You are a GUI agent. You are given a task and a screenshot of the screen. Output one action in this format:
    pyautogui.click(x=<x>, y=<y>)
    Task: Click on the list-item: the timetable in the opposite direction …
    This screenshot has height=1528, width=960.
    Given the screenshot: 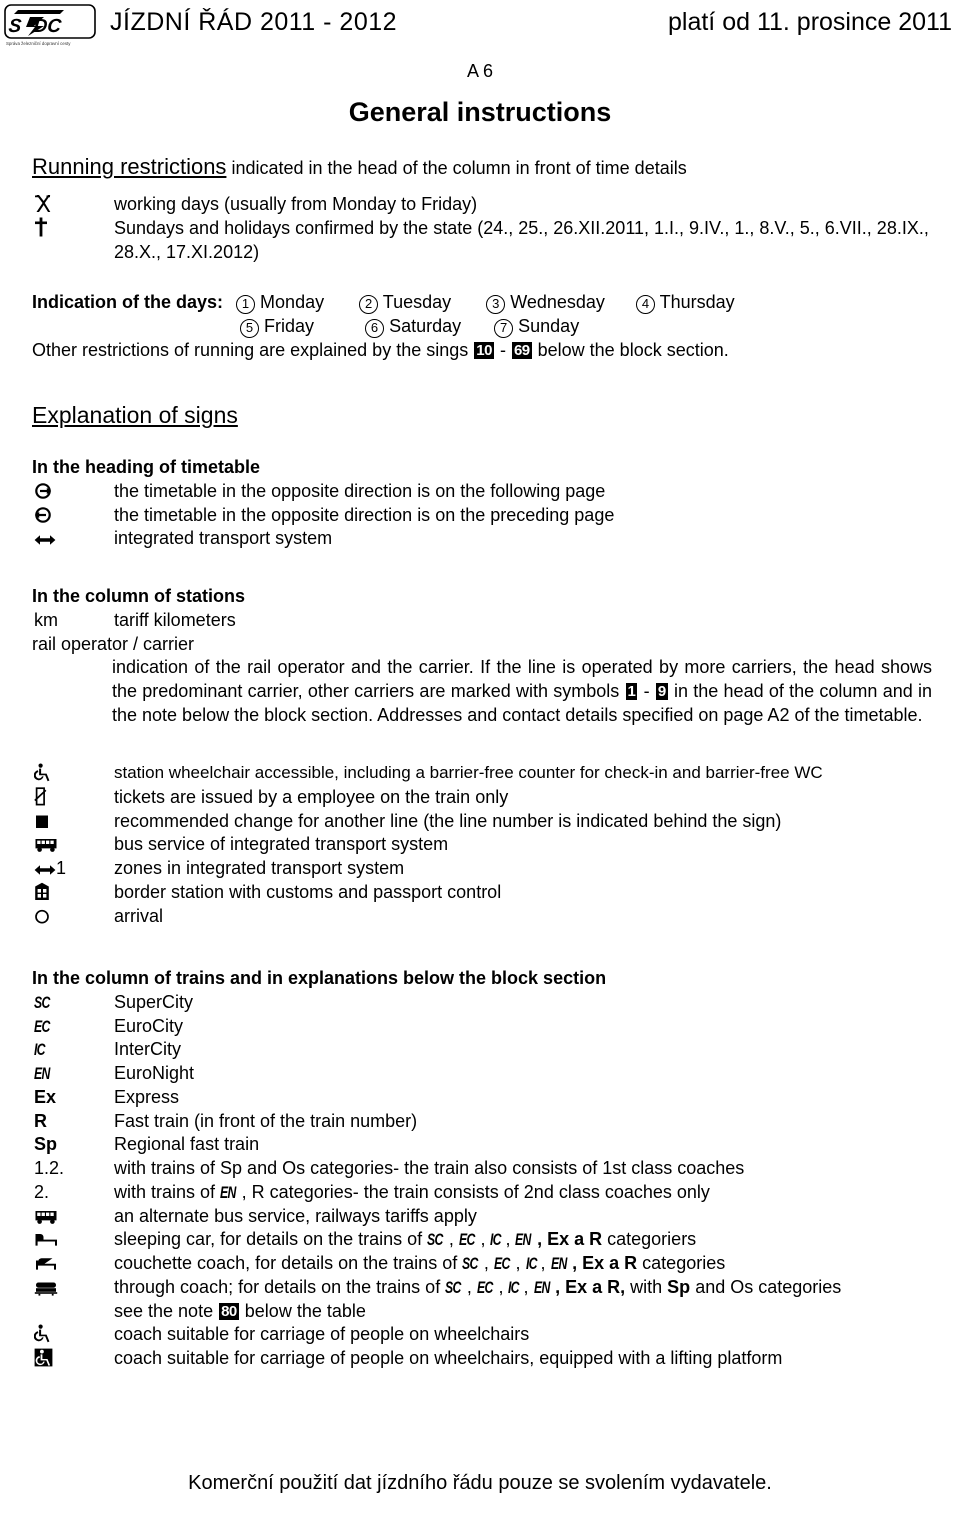 What is the action you would take?
    pyautogui.click(x=482, y=492)
    